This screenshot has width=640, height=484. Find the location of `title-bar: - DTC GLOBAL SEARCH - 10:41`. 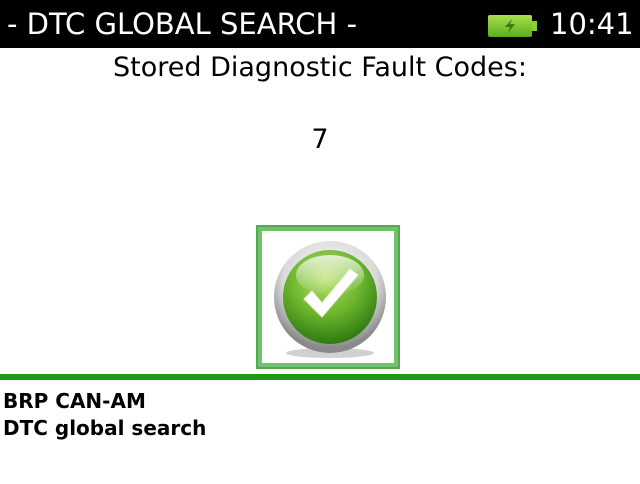

title-bar: - DTC GLOBAL SEARCH - 10:41 is located at coordinates (320, 24).